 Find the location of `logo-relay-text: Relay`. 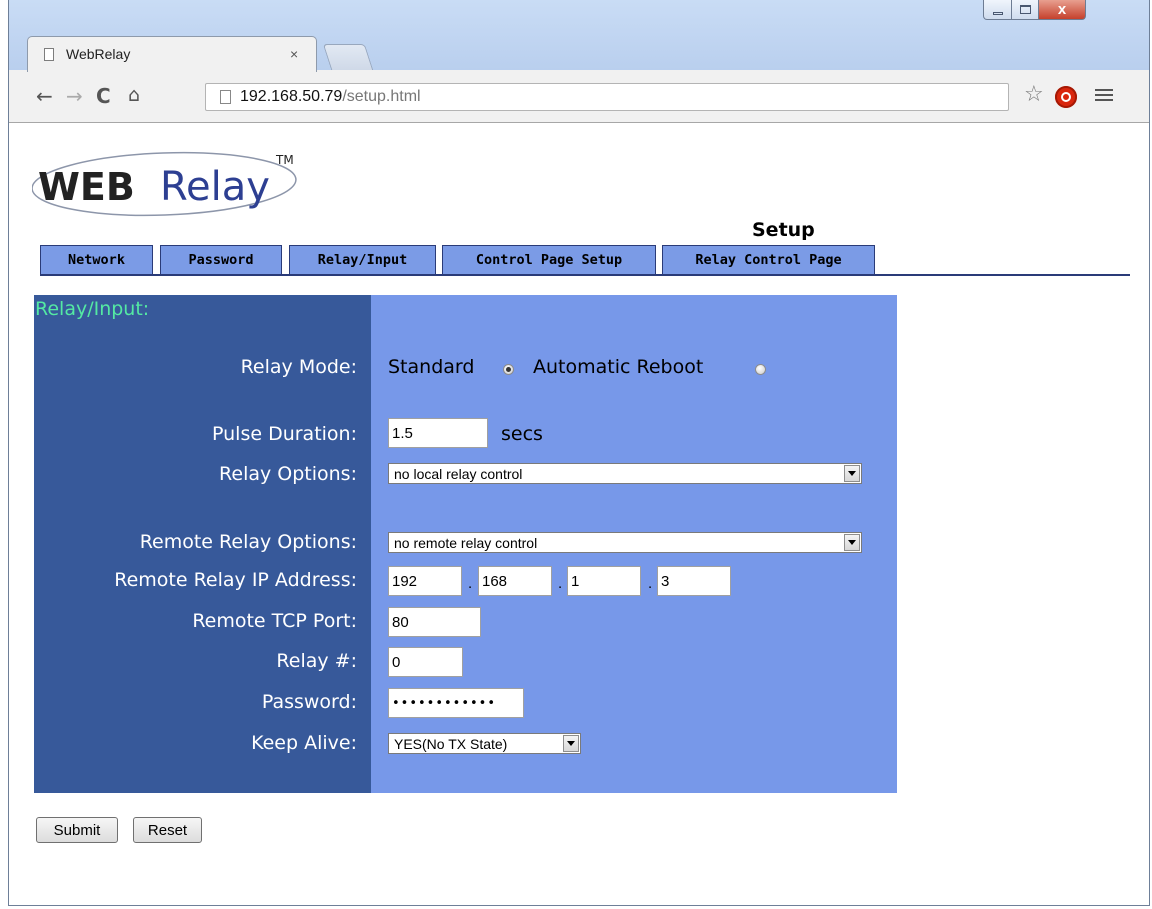

logo-relay-text: Relay is located at coordinates (215, 187).